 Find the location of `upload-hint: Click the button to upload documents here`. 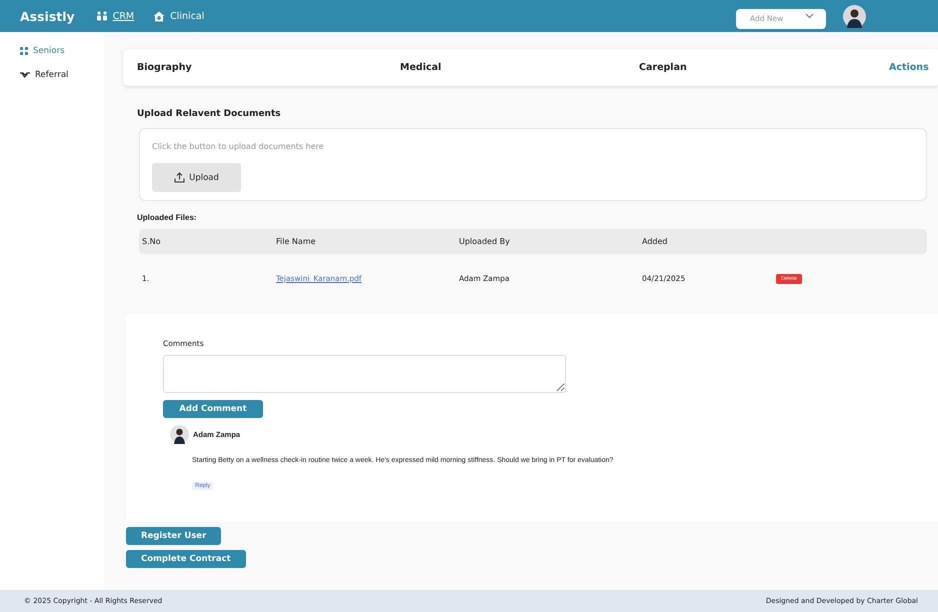

upload-hint: Click the button to upload documents here is located at coordinates (238, 146).